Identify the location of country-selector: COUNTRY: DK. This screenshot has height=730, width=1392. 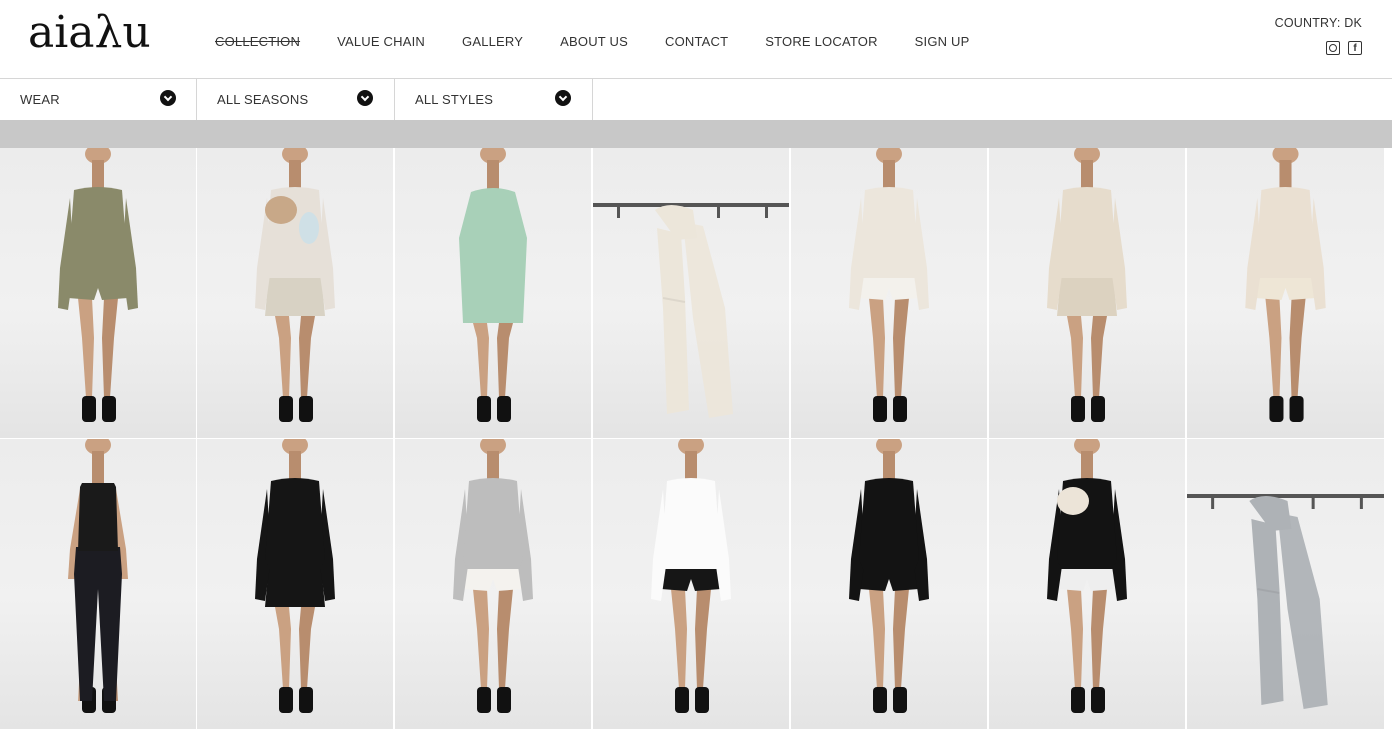
(1318, 23).